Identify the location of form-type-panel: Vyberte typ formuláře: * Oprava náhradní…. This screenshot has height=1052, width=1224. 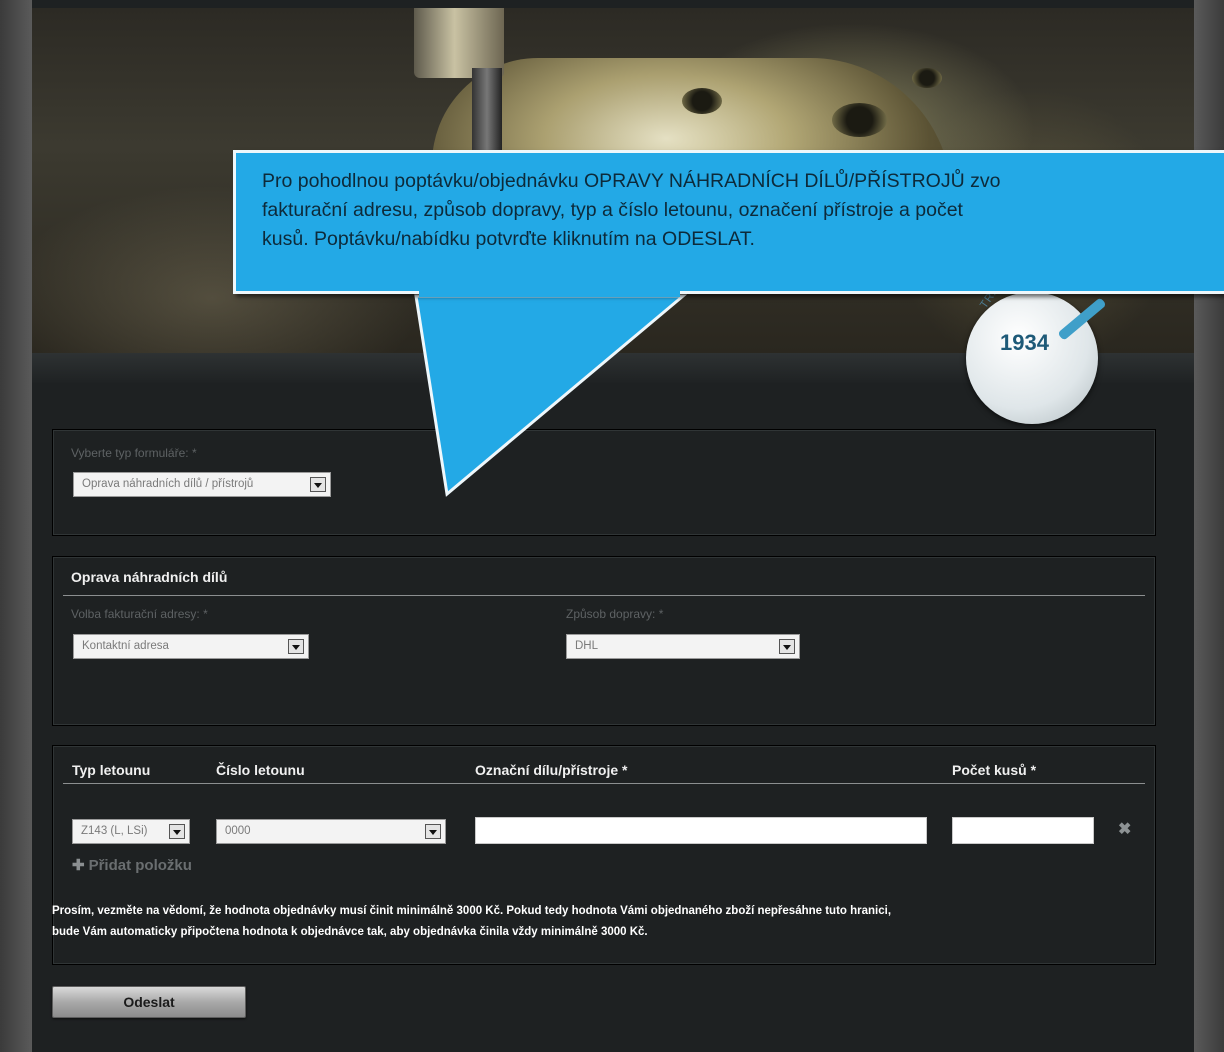
(604, 482).